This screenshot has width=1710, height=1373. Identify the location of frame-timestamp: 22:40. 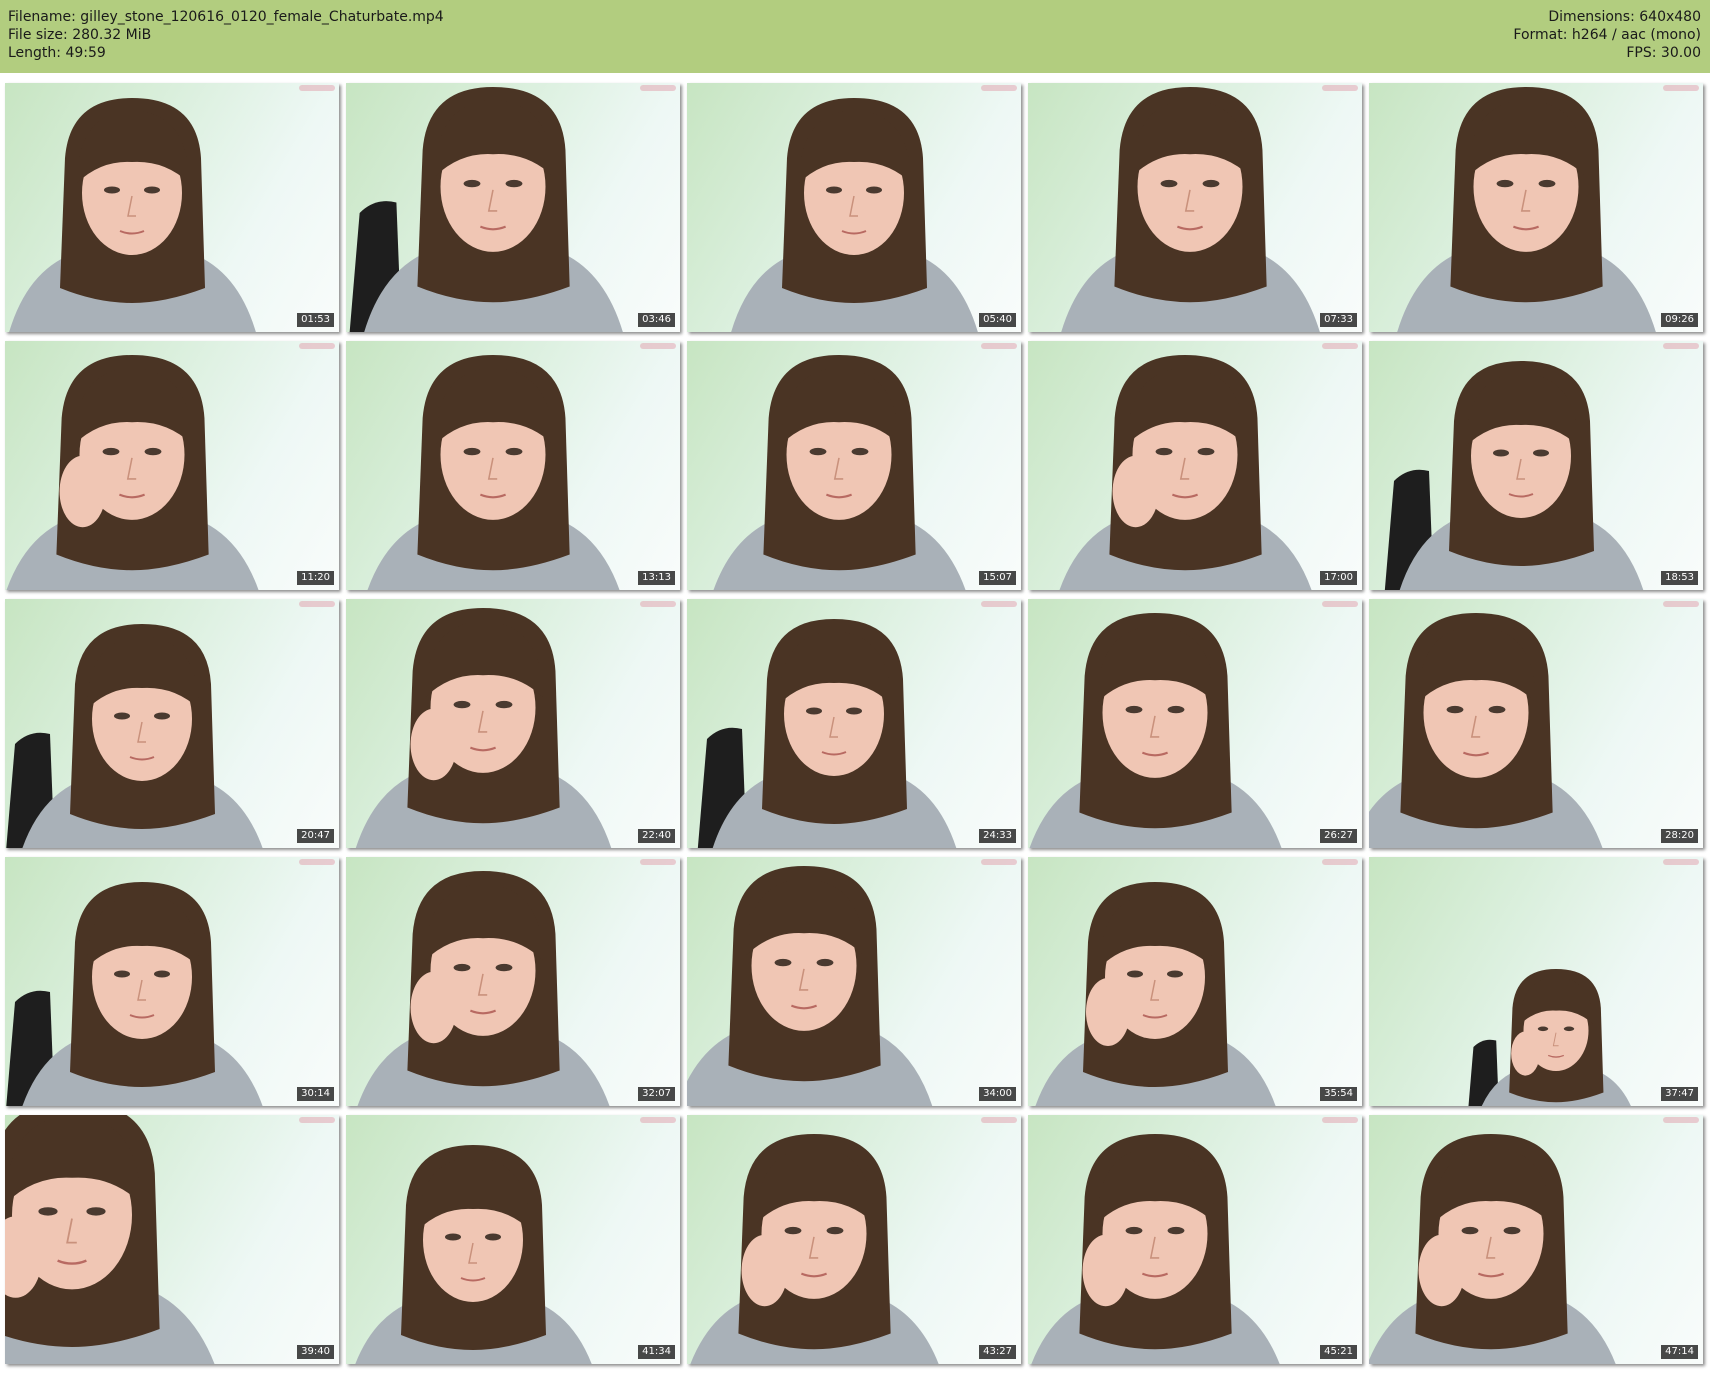
(656, 836).